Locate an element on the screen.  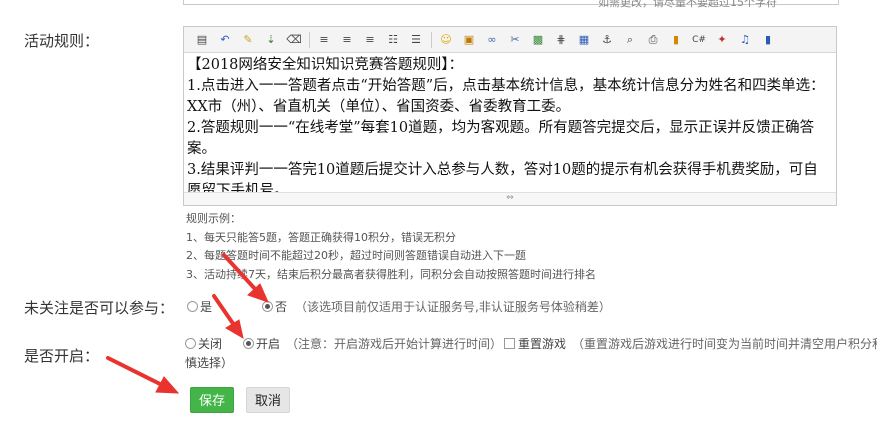
participate-yes-option: 是 is located at coordinates (199, 306).